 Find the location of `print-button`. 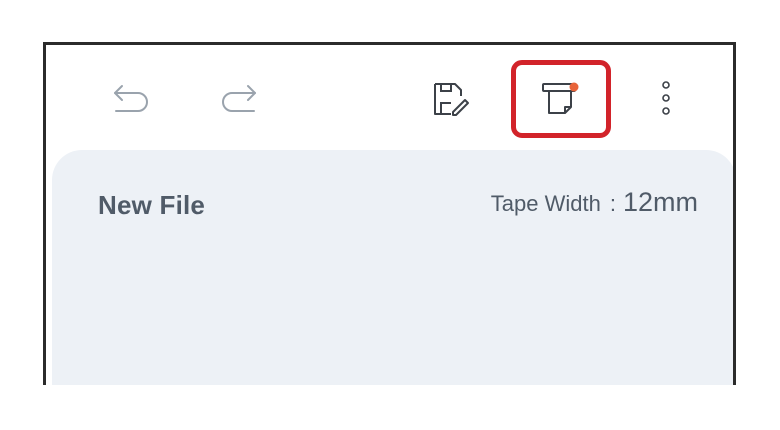

print-button is located at coordinates (561, 99).